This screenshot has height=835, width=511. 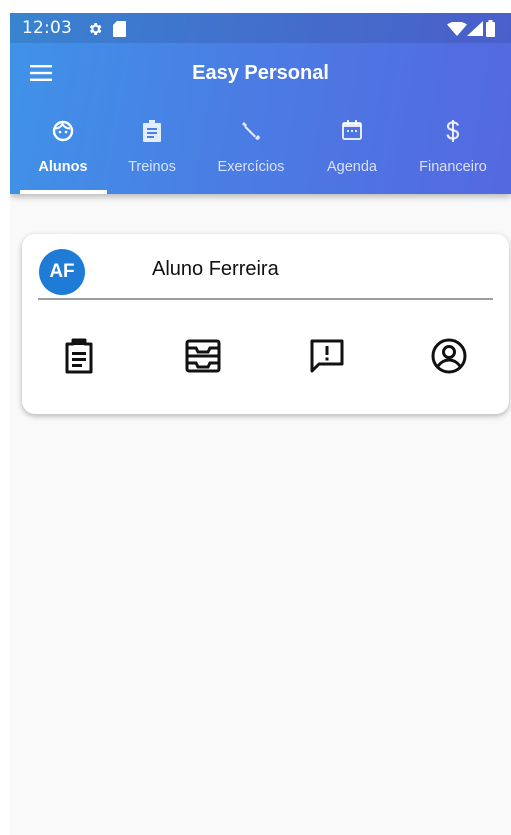 What do you see at coordinates (453, 167) in the screenshot?
I see `tab-label: Financeiro` at bounding box center [453, 167].